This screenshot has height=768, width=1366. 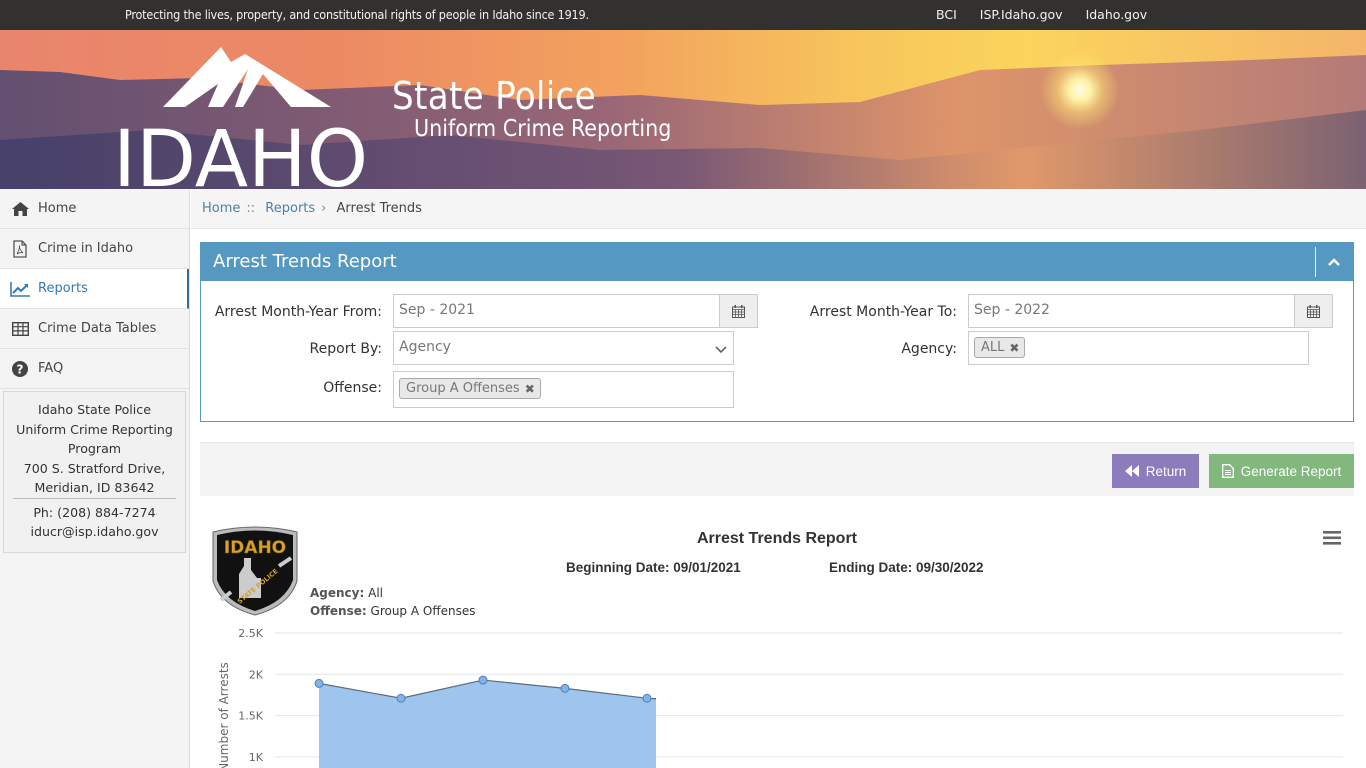 I want to click on report-by-label: Report By:, so click(x=345, y=349).